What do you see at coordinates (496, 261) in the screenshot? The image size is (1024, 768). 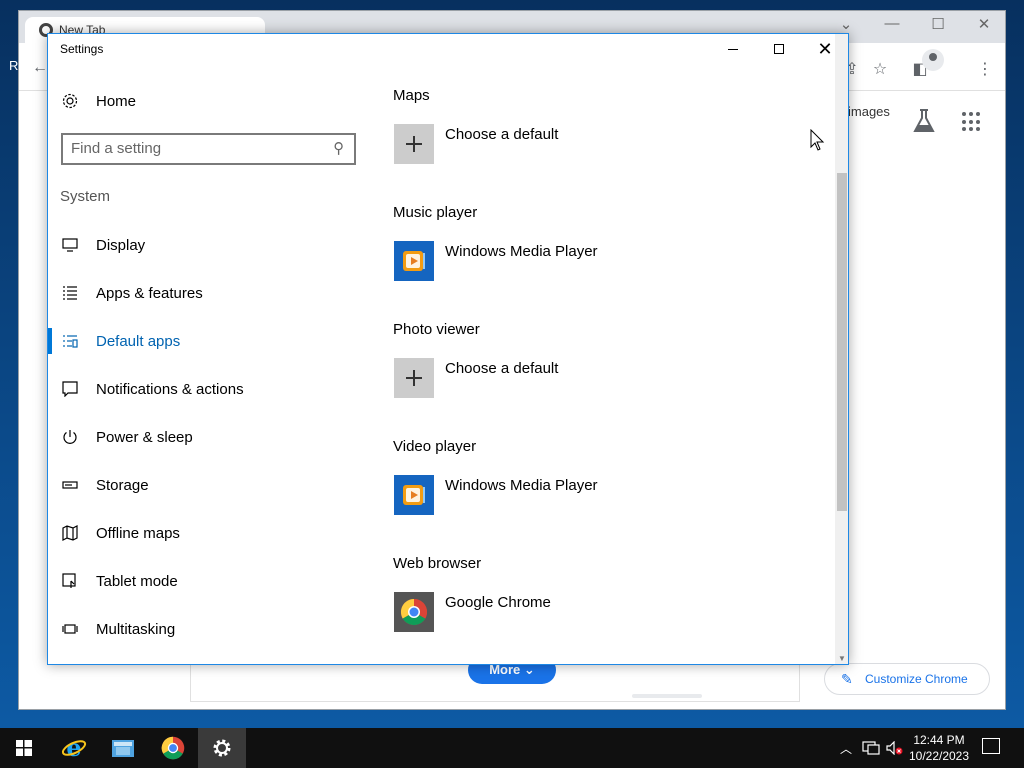 I see `default-app-music: Windows Media Player` at bounding box center [496, 261].